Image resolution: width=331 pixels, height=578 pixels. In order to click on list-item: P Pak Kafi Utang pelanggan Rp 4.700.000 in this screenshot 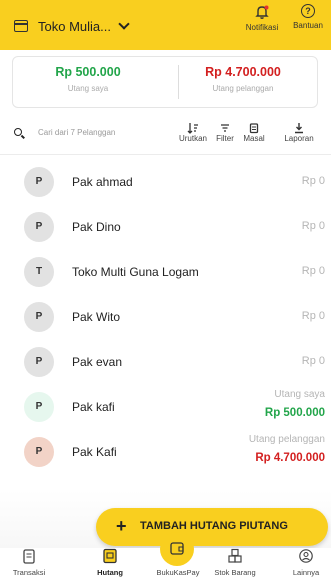, I will do `click(165, 452)`.